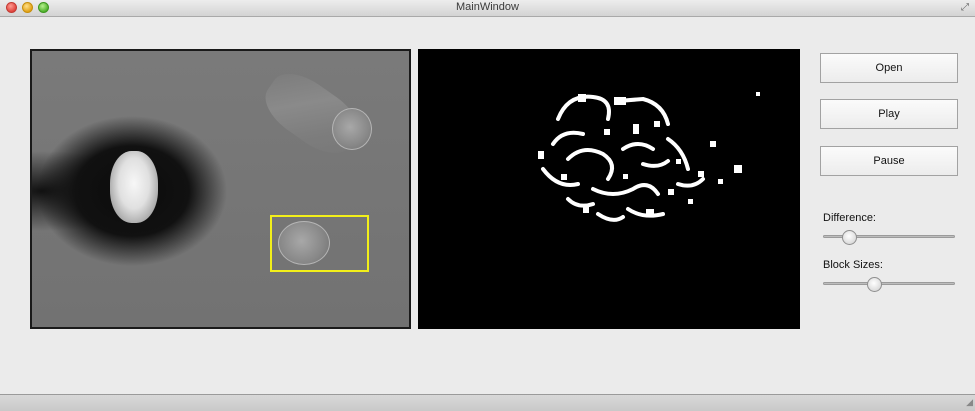 The width and height of the screenshot is (975, 411). I want to click on title-bar: MainWindow ⤢, so click(487, 8).